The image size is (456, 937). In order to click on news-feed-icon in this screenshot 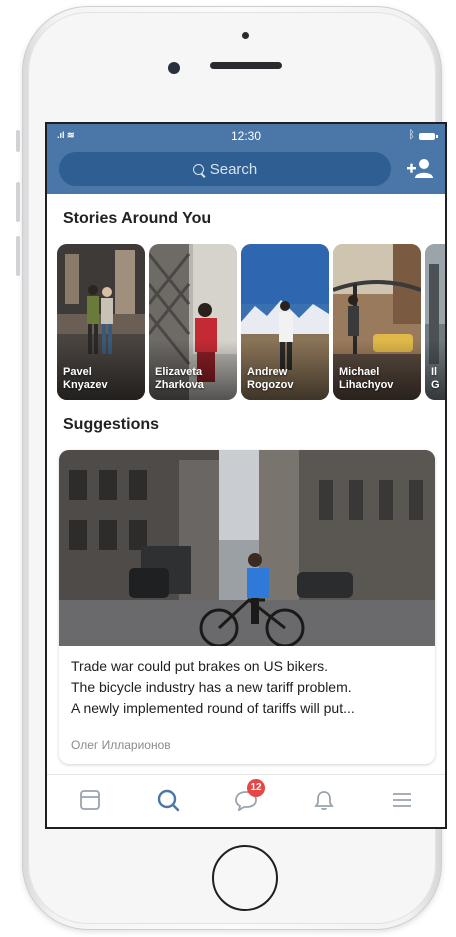, I will do `click(90, 800)`.